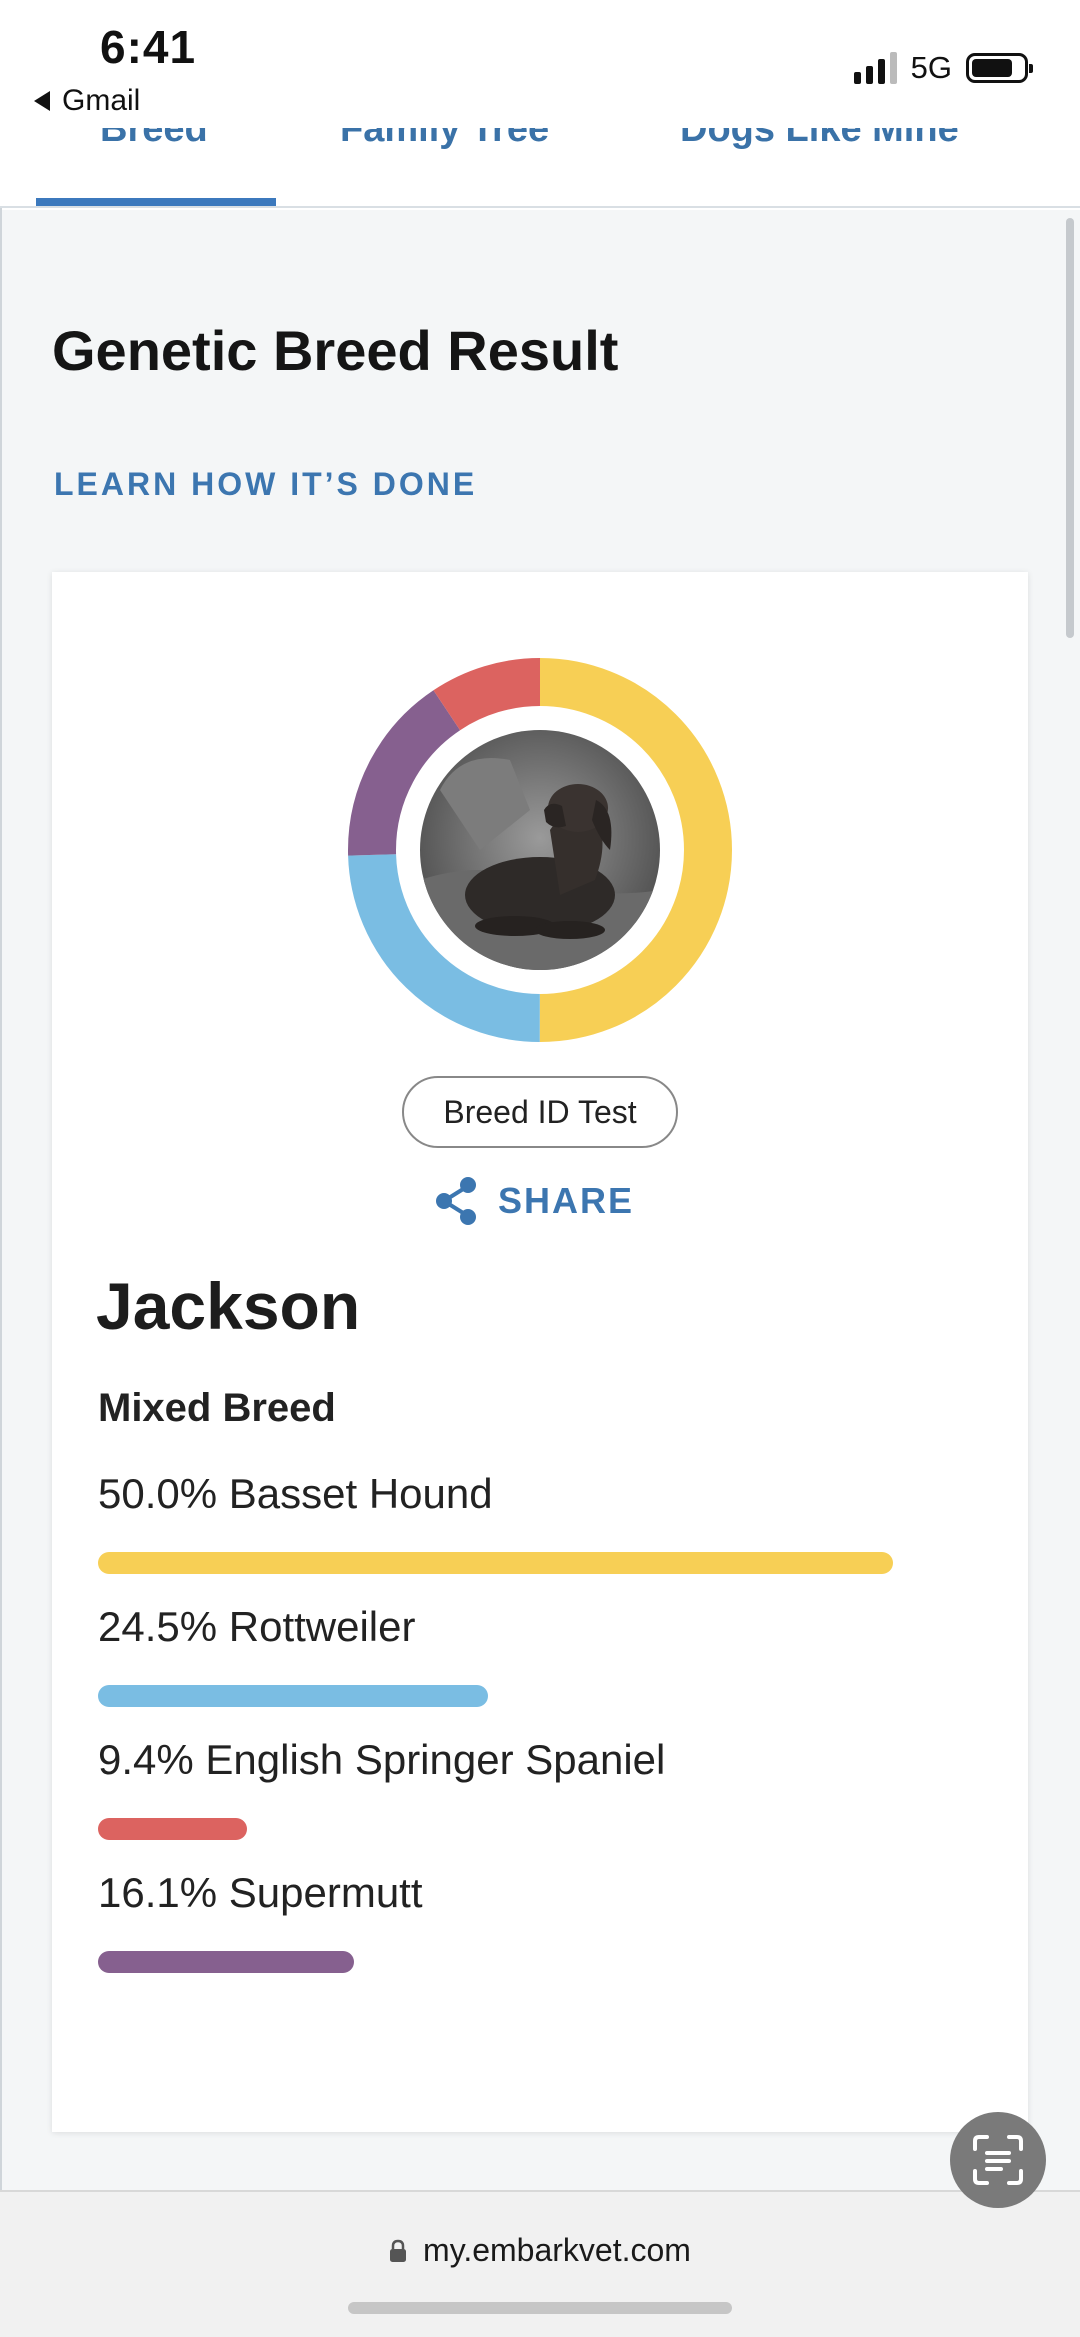 Image resolution: width=1080 pixels, height=2337 pixels. Describe the element at coordinates (148, 47) in the screenshot. I see `status-time: 6:41` at that location.